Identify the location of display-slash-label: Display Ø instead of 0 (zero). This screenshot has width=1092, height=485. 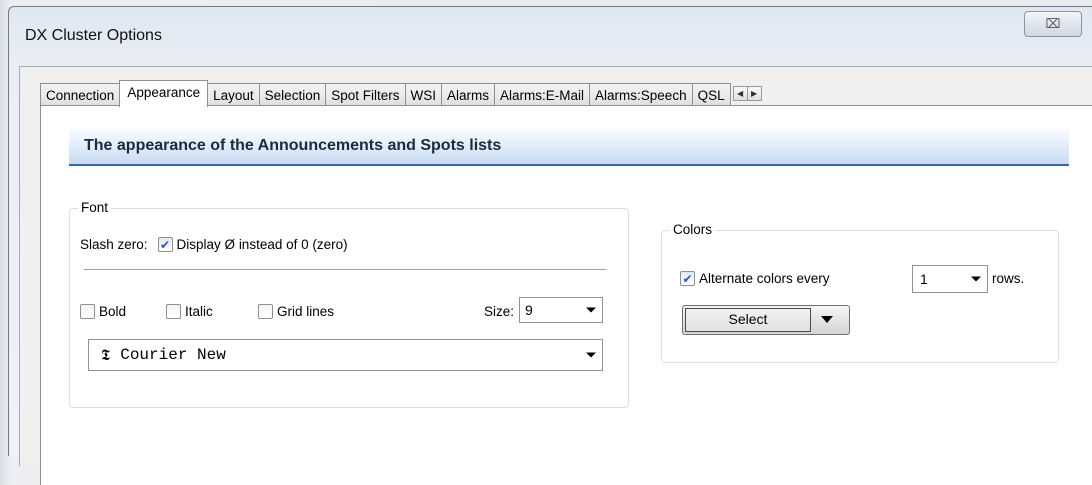
(262, 244).